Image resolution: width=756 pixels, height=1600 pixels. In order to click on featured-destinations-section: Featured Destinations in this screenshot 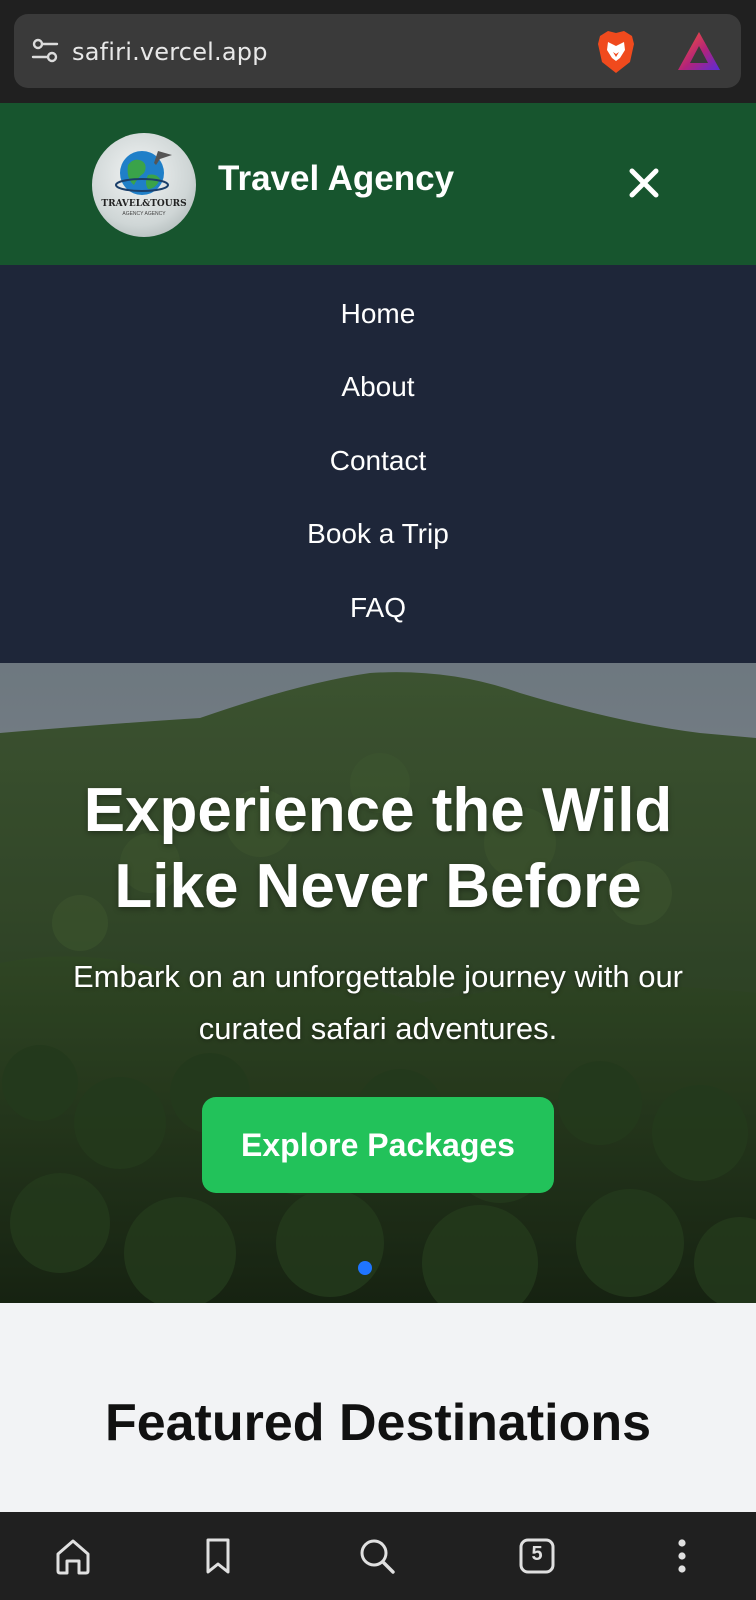, I will do `click(378, 1407)`.